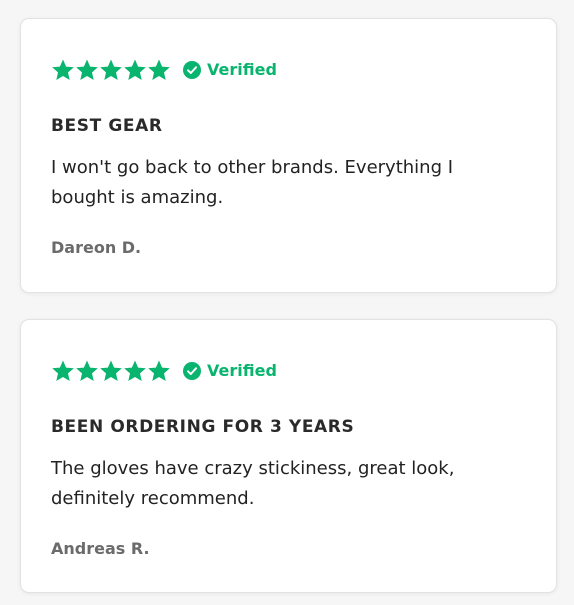 The height and width of the screenshot is (605, 574). Describe the element at coordinates (96, 247) in the screenshot. I see `review-author: Dareon D.` at that location.